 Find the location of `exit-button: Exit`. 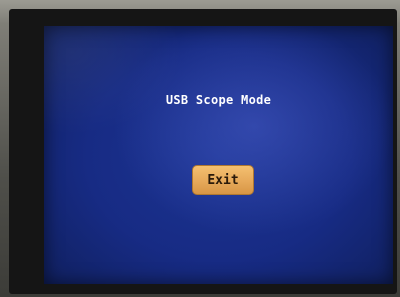

exit-button: Exit is located at coordinates (223, 180).